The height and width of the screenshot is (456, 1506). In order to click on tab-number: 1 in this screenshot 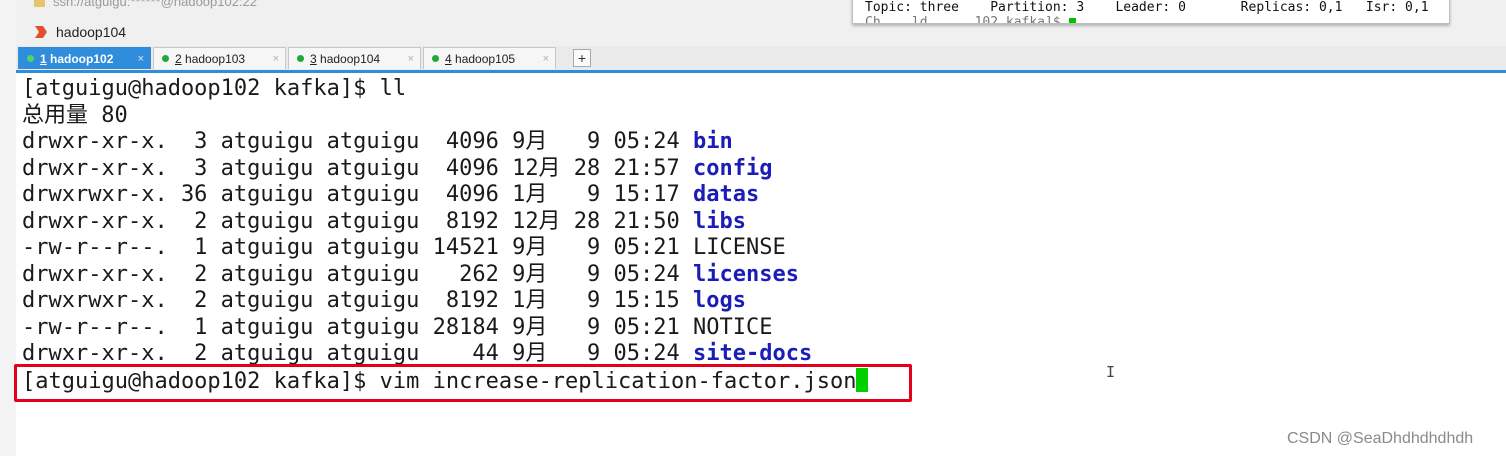, I will do `click(43, 59)`.